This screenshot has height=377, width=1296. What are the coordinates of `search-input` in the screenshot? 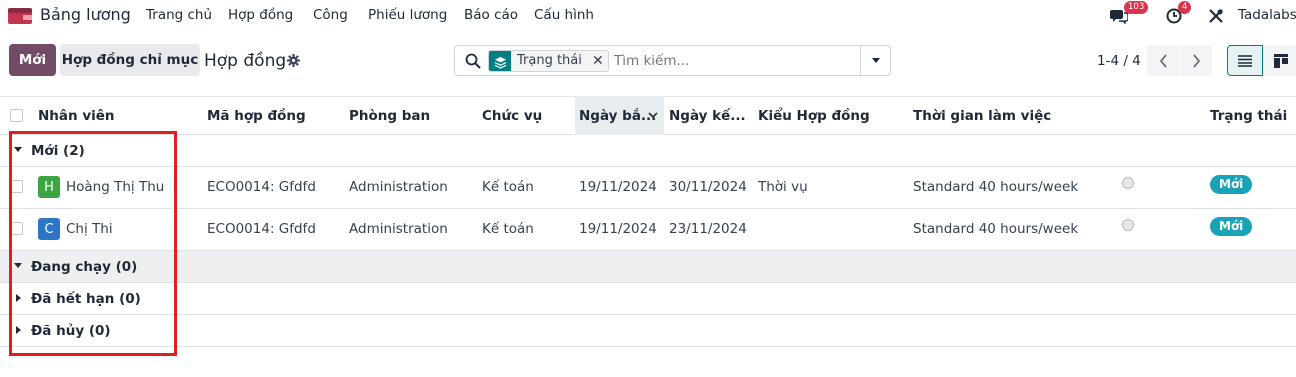 It's located at (734, 61).